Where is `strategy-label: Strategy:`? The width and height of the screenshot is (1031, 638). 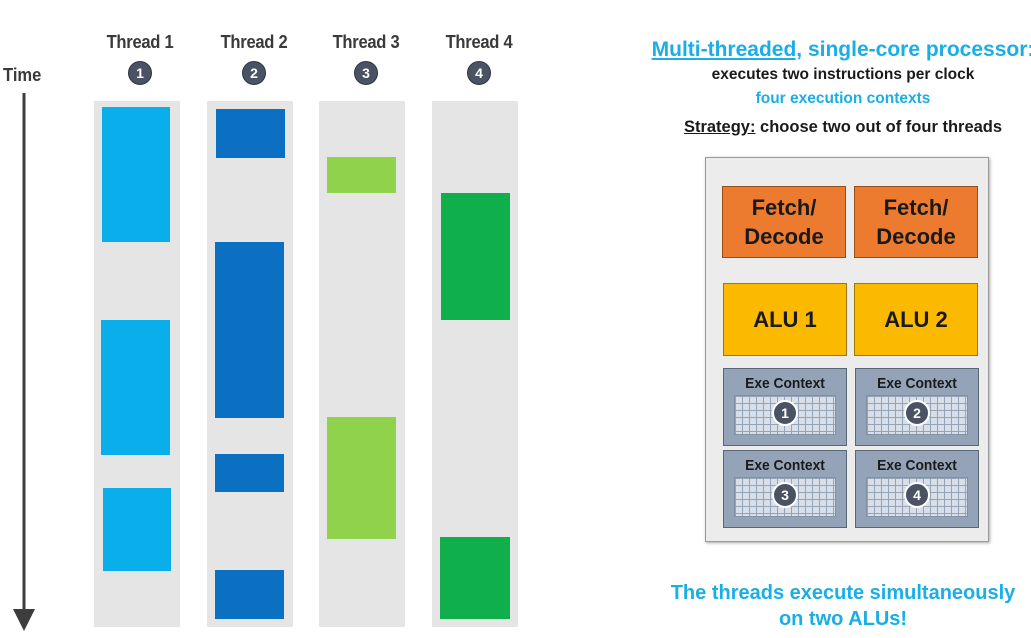 strategy-label: Strategy: is located at coordinates (719, 127).